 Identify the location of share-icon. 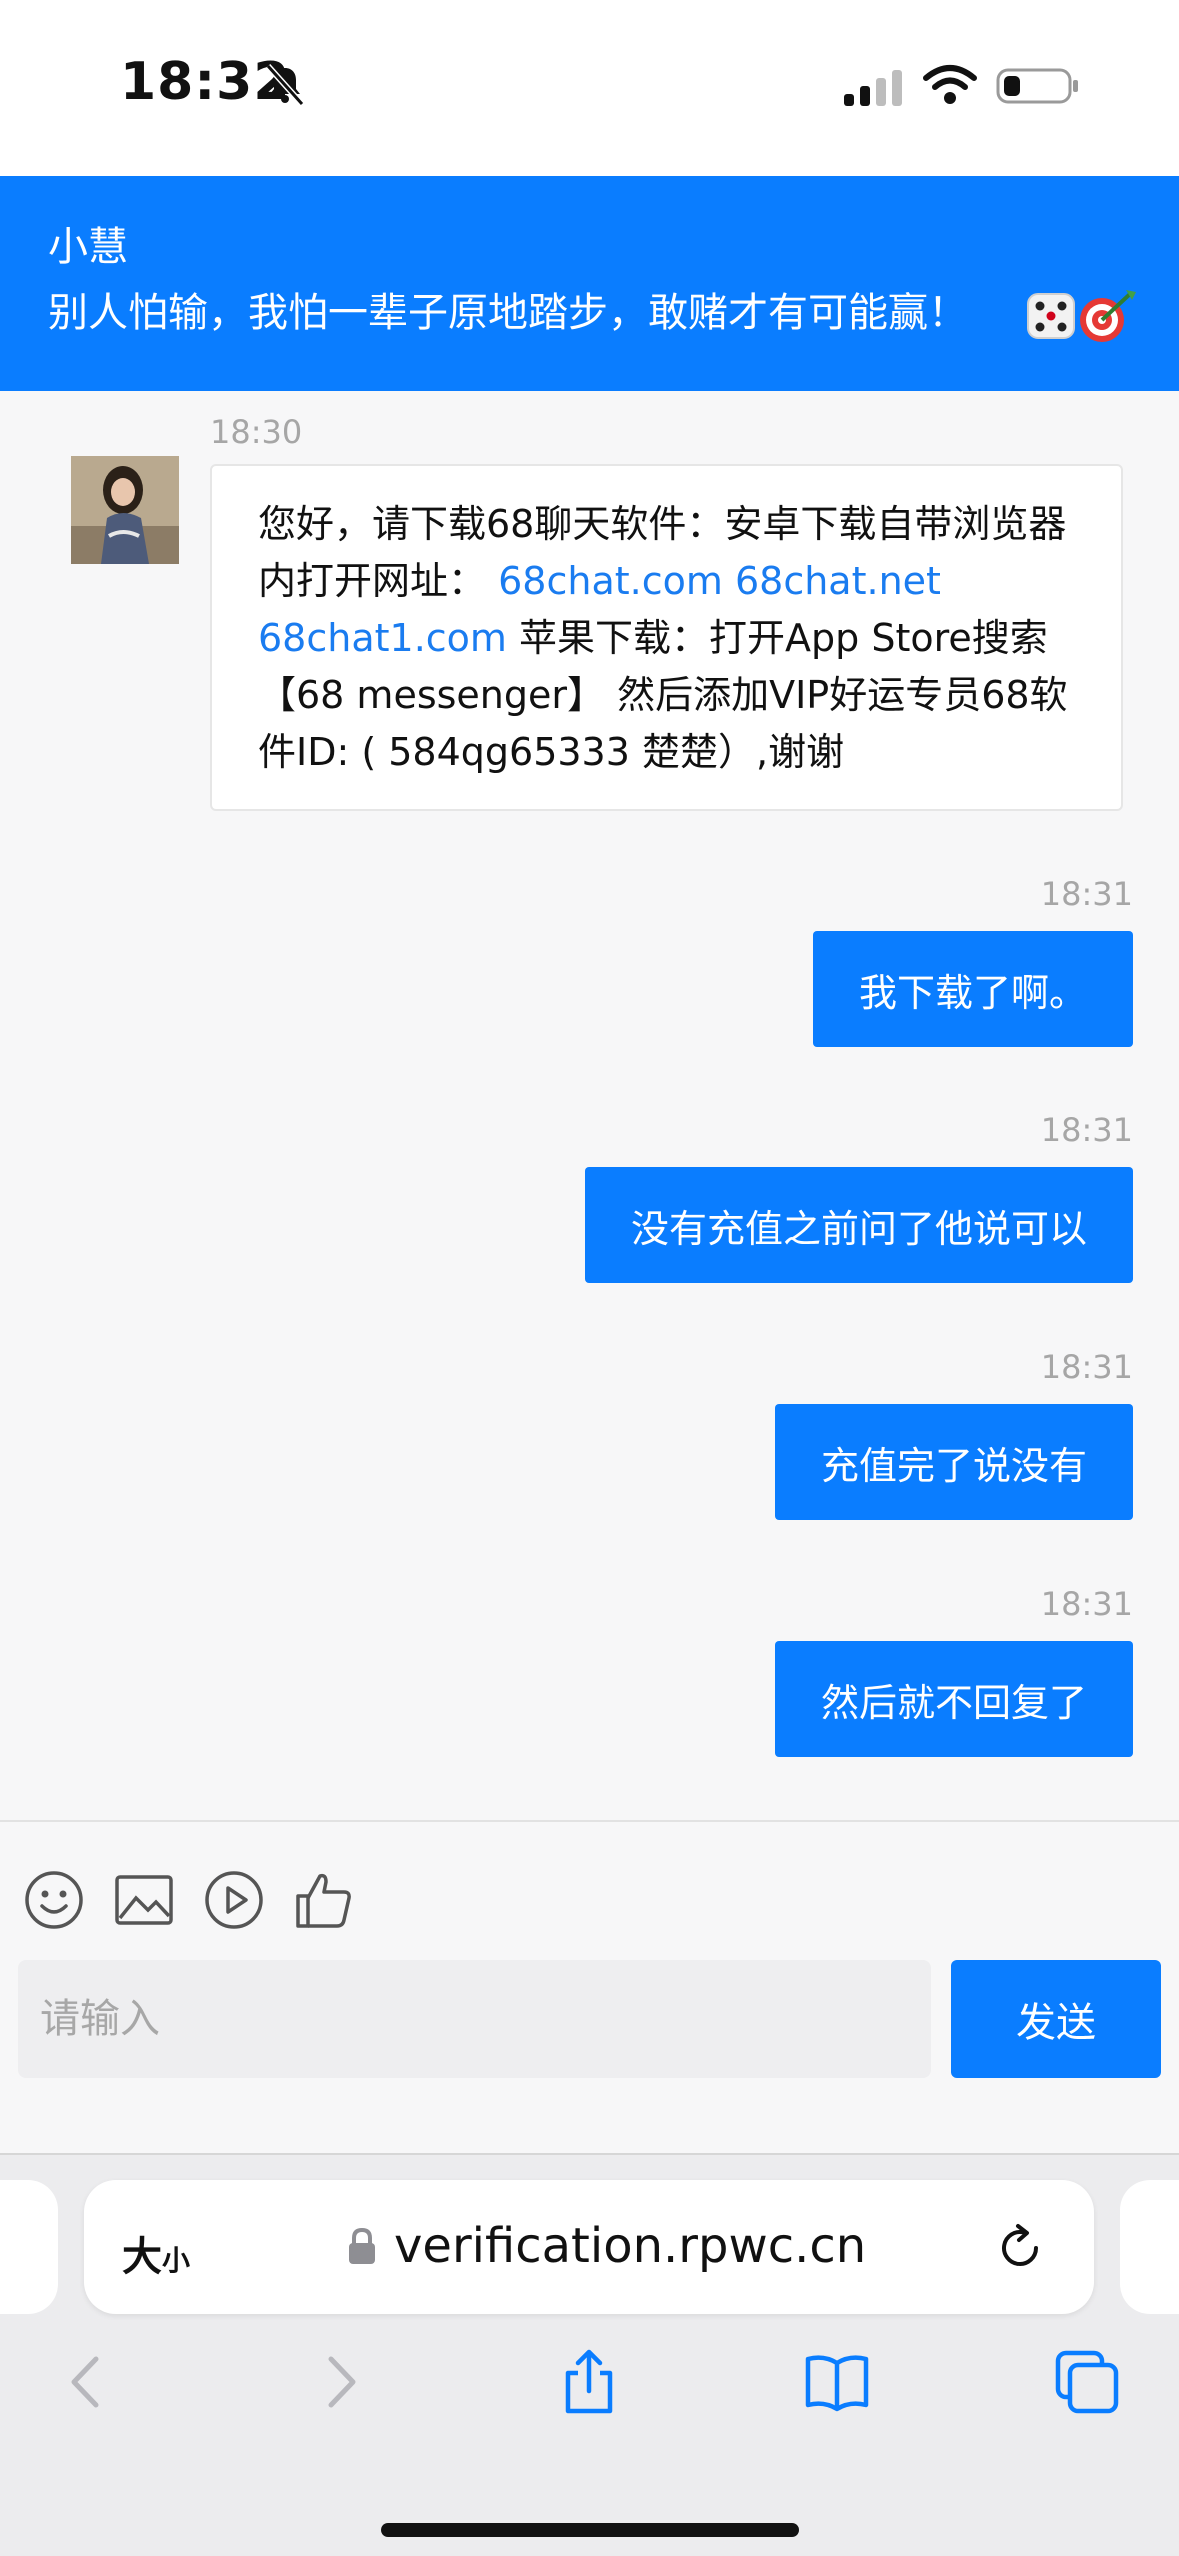
(589, 2382).